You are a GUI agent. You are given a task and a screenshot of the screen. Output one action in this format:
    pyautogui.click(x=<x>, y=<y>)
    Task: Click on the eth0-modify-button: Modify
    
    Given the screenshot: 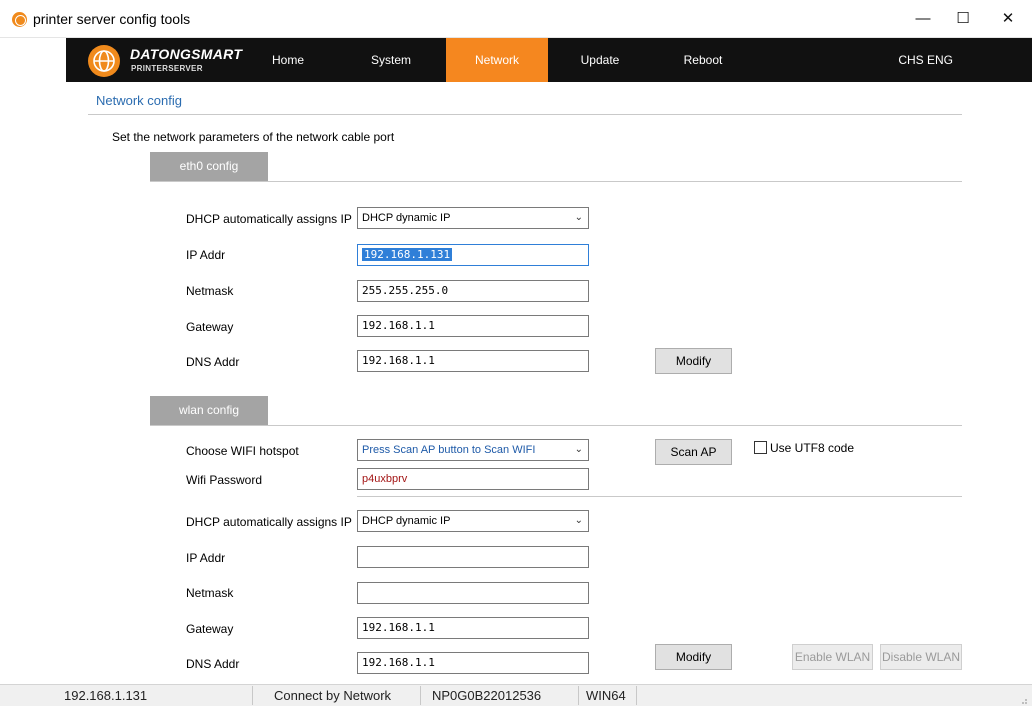 What is the action you would take?
    pyautogui.click(x=693, y=361)
    